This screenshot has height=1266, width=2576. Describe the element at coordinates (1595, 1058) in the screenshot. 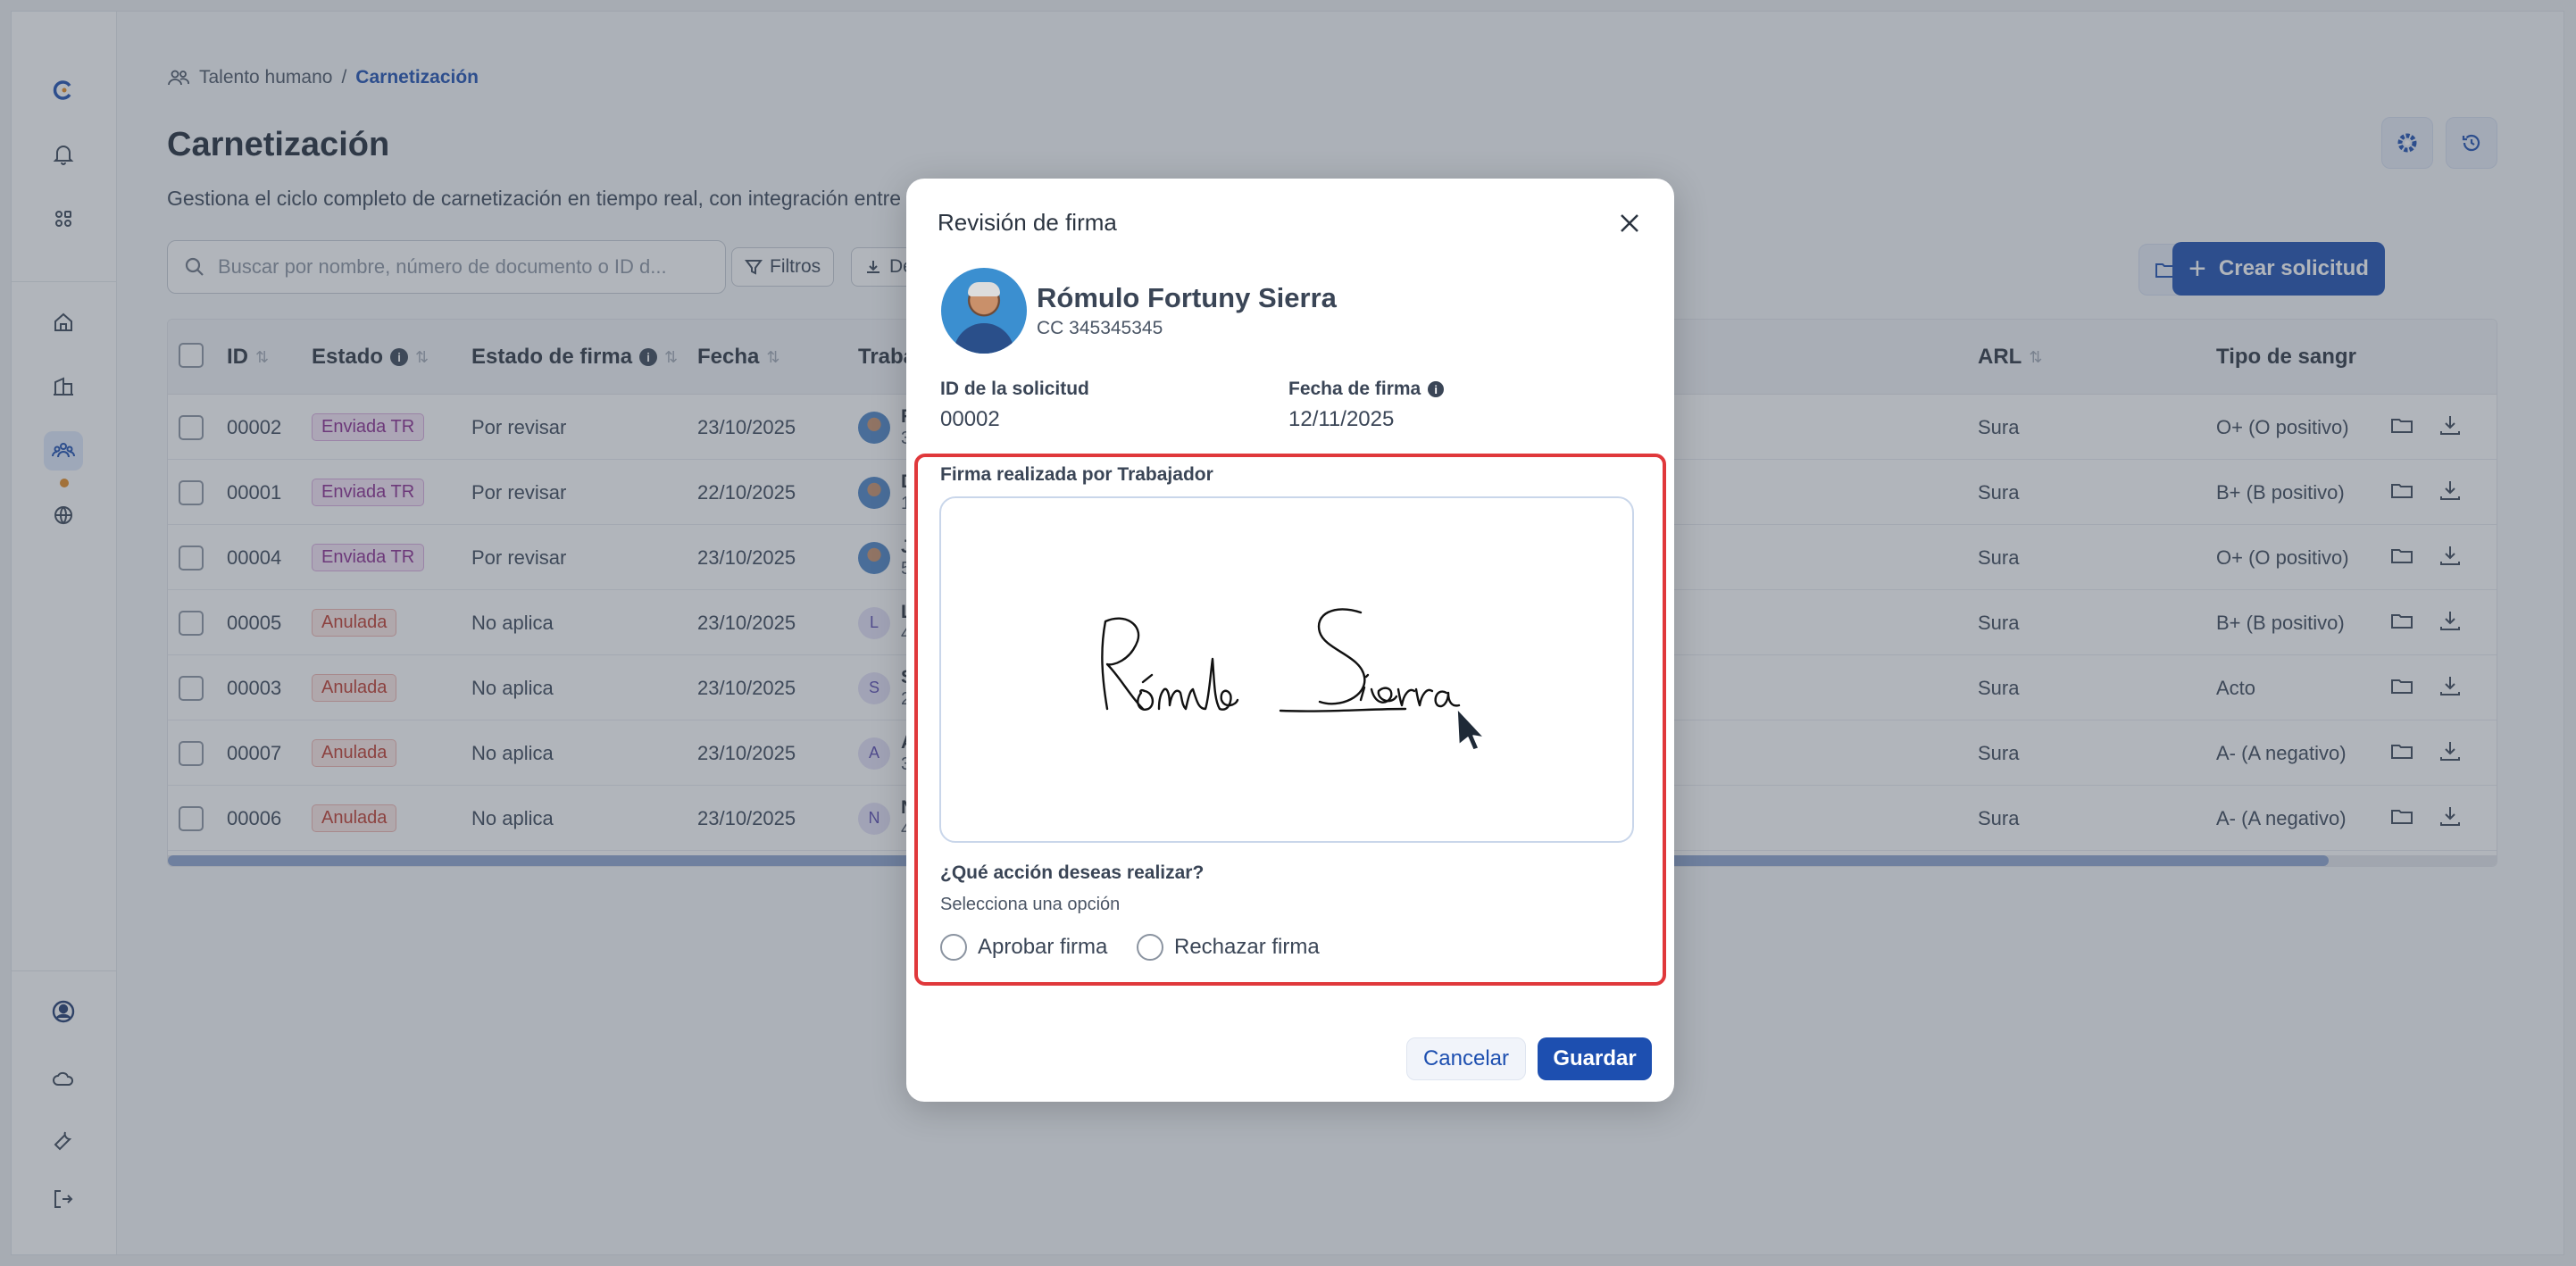

I see `save-button: Guardar` at that location.